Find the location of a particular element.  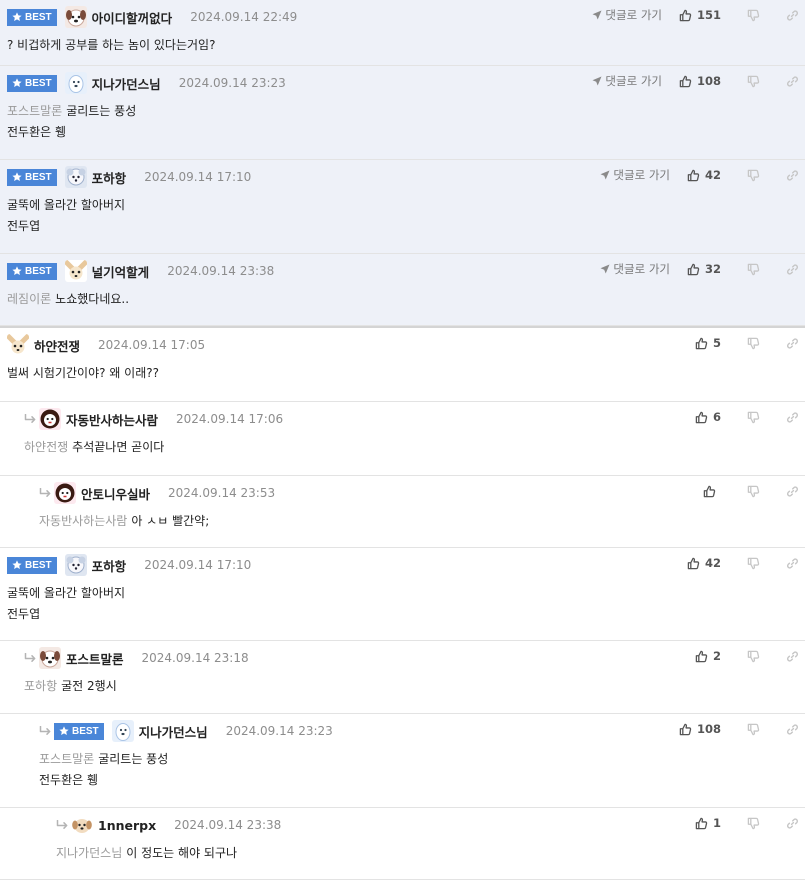

reply-target: 자동반사하는사람 is located at coordinates (83, 521).